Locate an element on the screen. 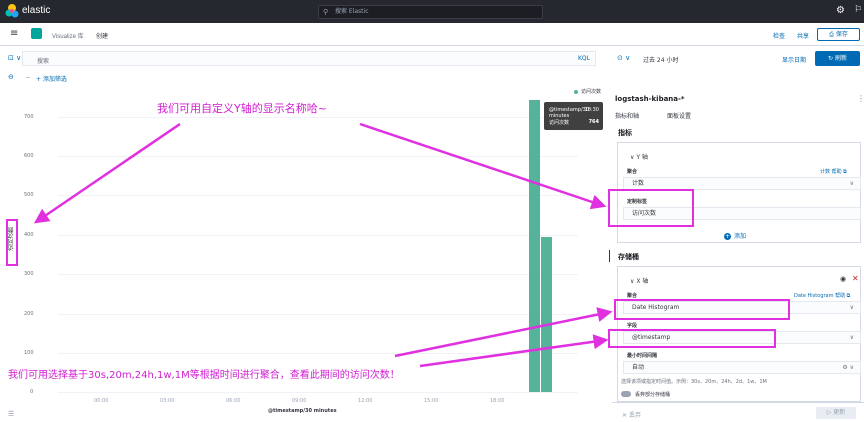 The image size is (864, 422). breadcrumb-create: 创建 is located at coordinates (102, 37).